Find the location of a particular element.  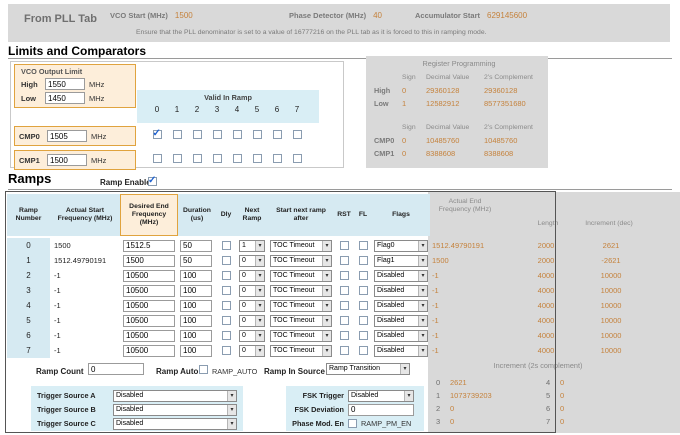

increment-dec-value: 10000 is located at coordinates (611, 290).